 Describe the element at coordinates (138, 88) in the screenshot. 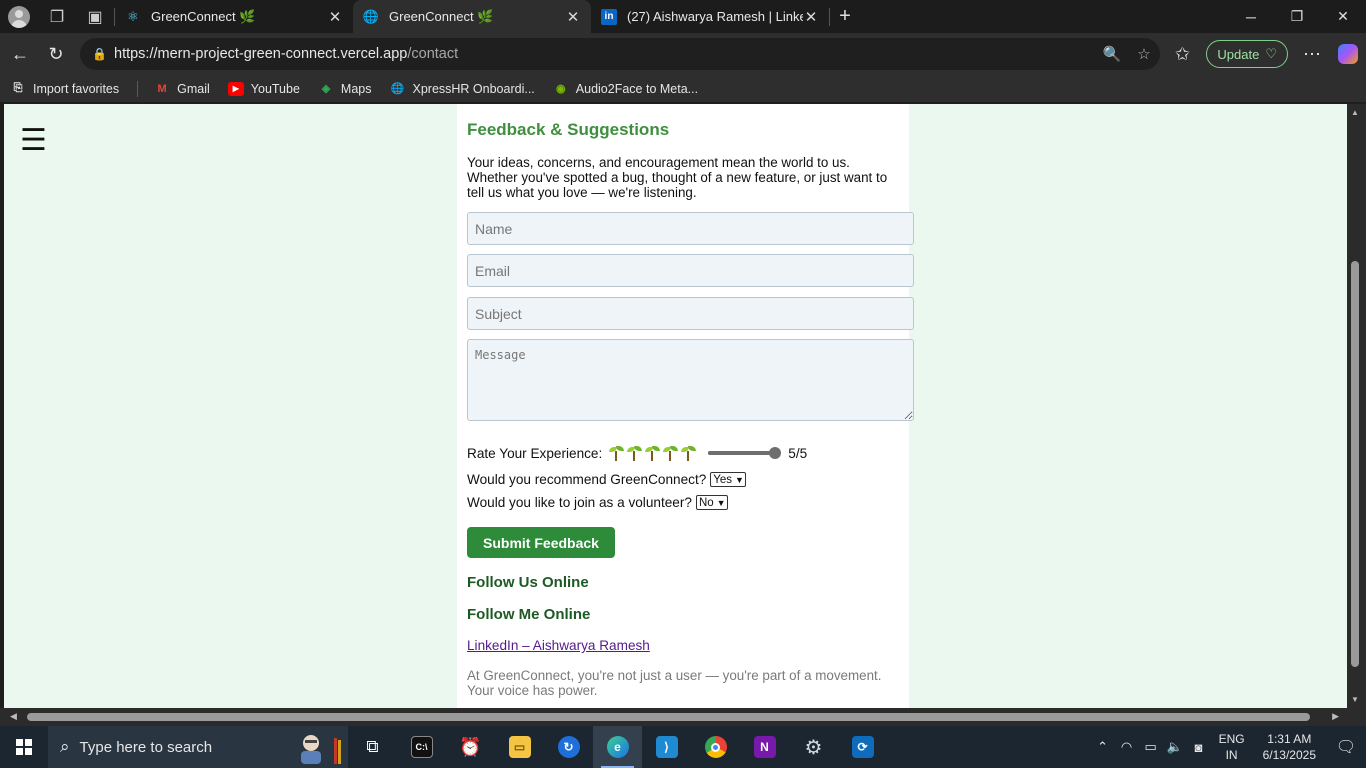

I see `bookmark-divider` at that location.